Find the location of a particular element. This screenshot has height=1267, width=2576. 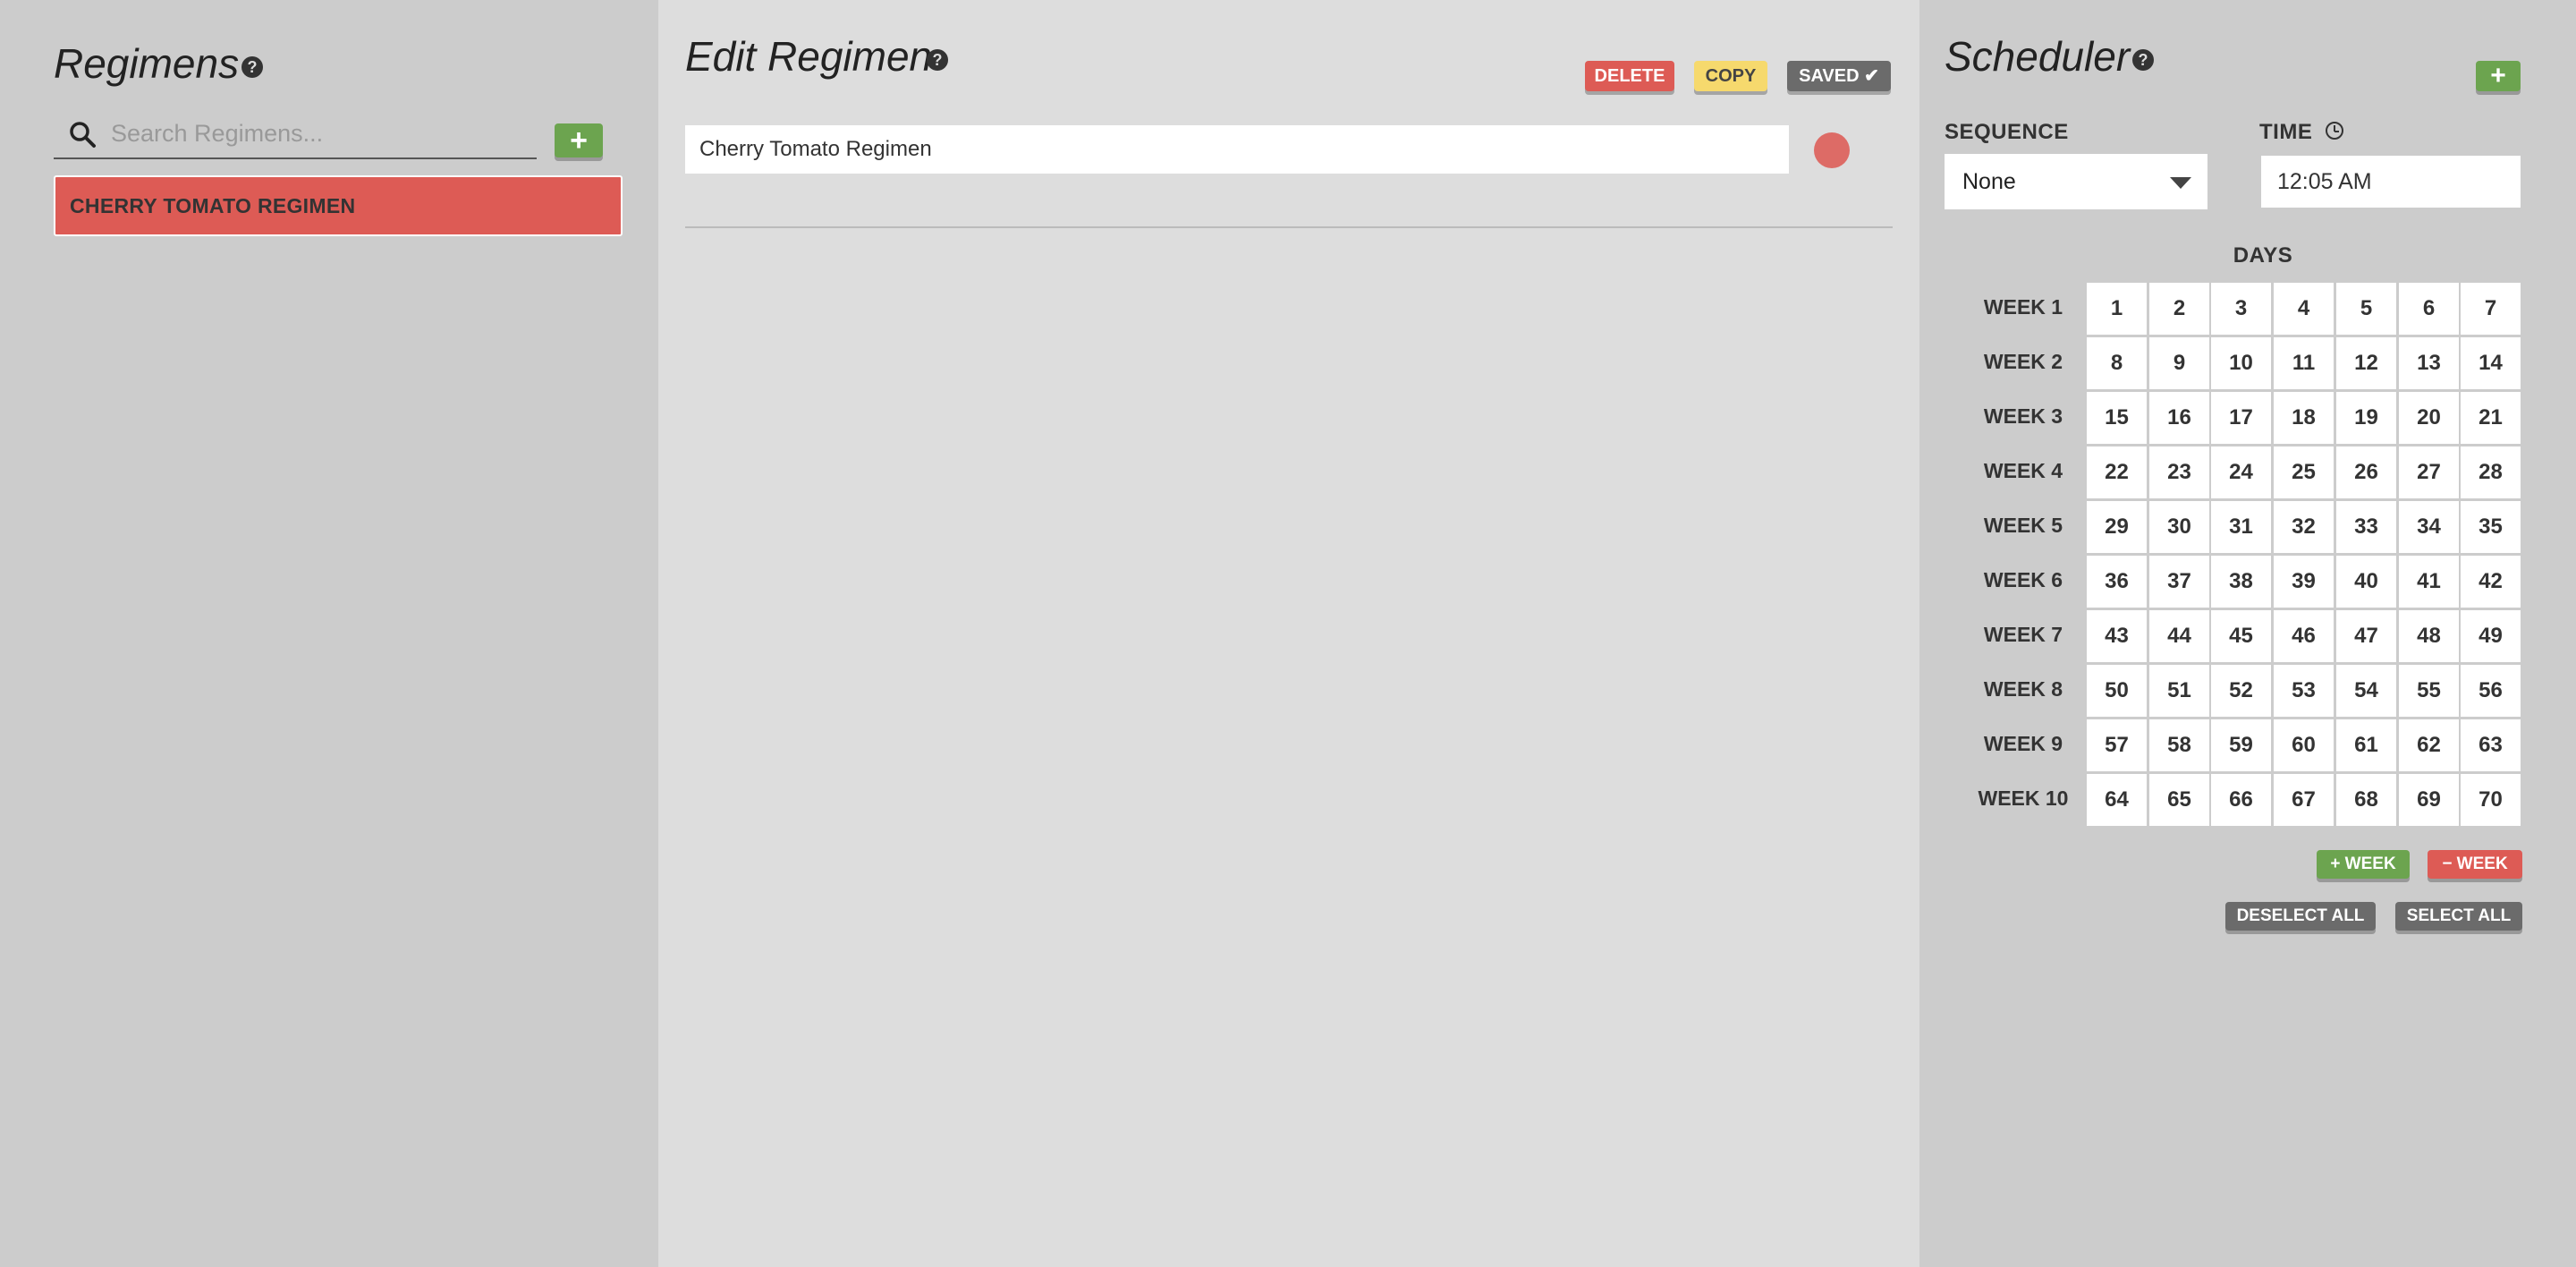

add-scheduler-button: + is located at coordinates (2498, 76).